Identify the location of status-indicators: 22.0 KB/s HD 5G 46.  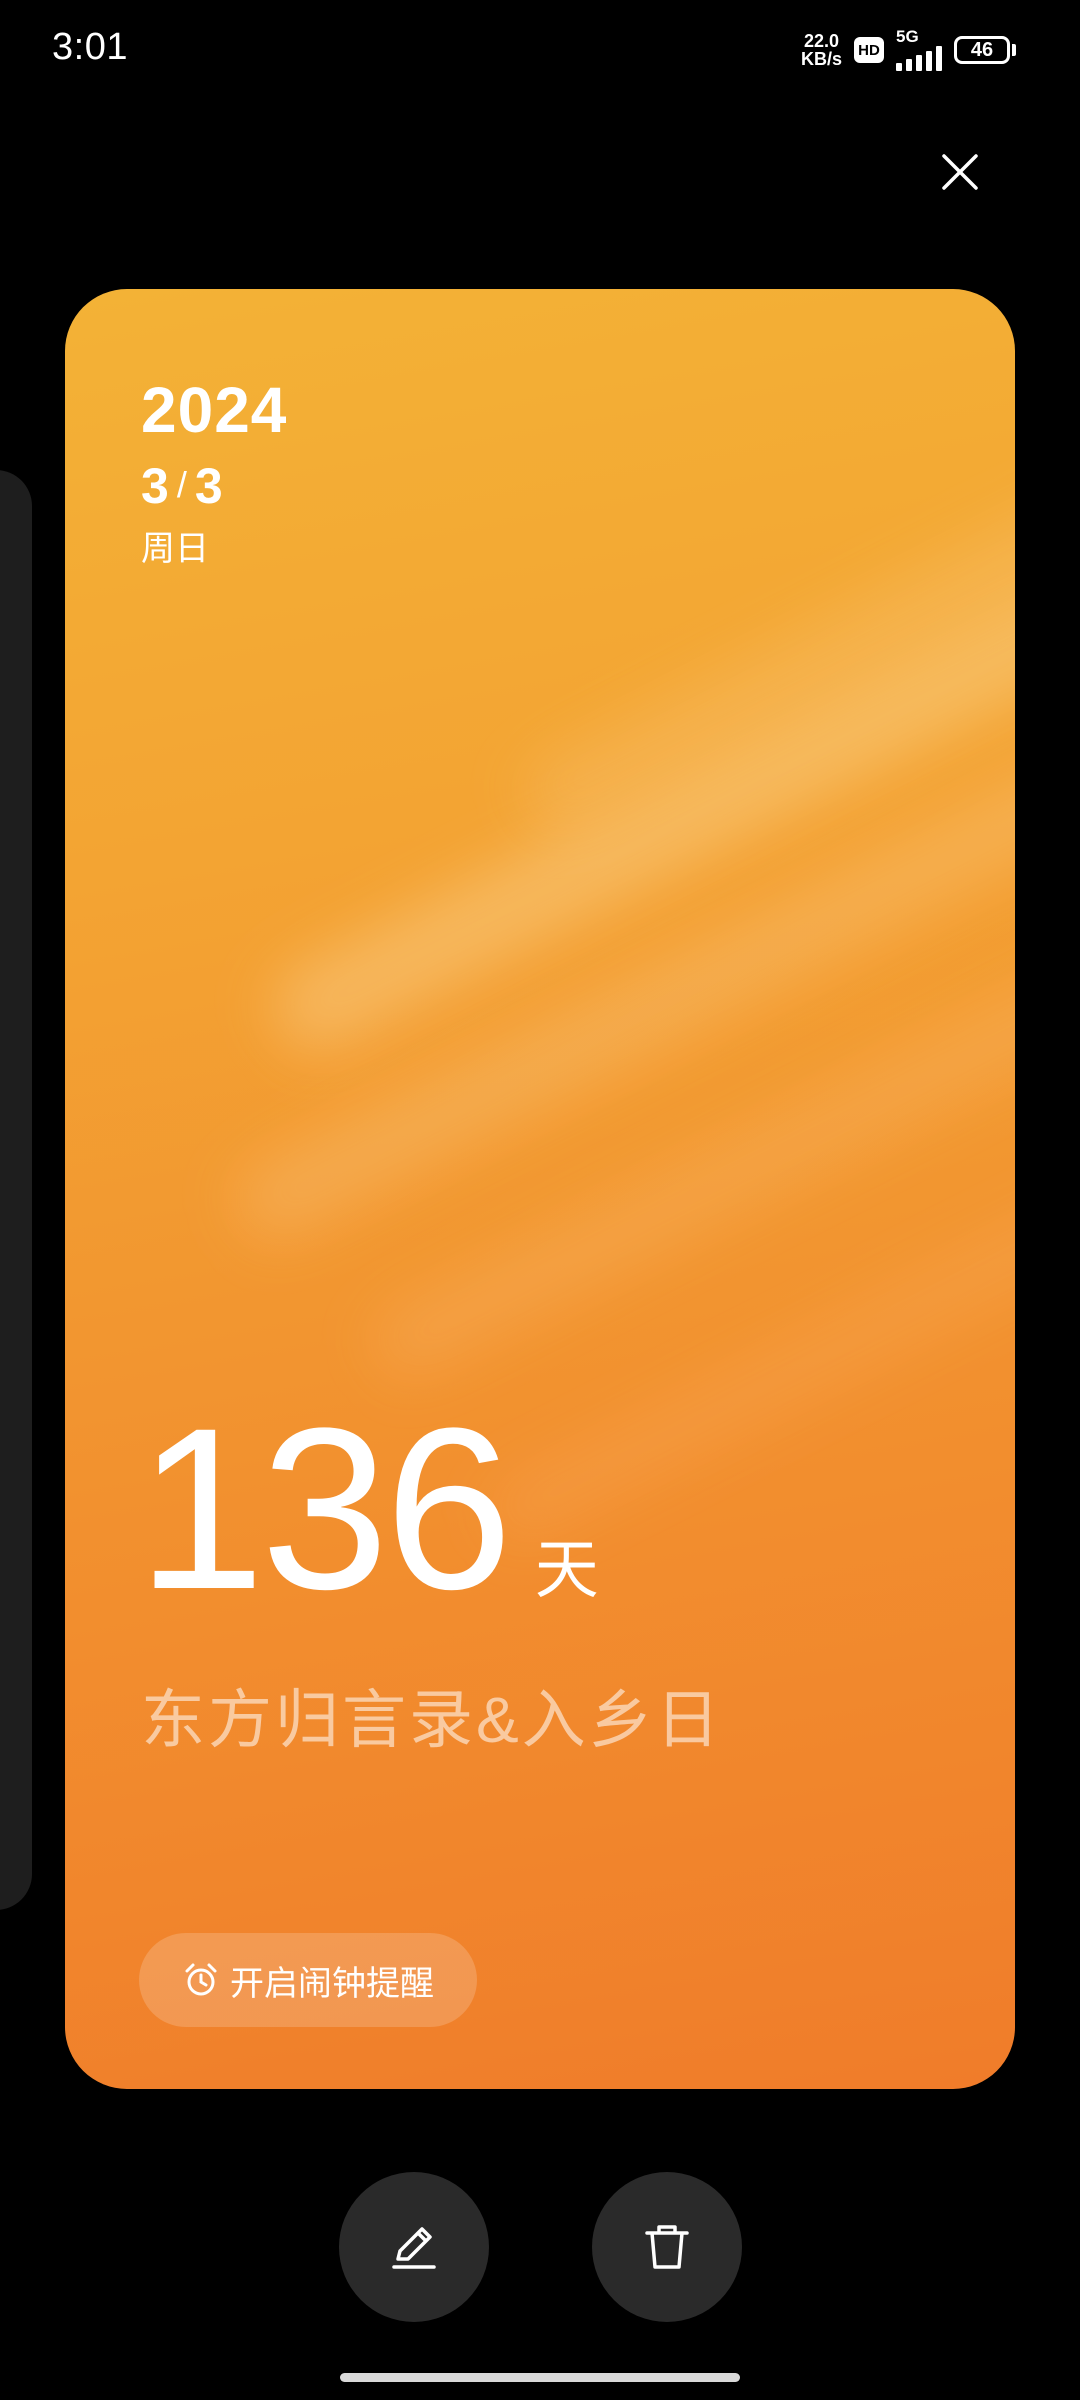
(908, 49).